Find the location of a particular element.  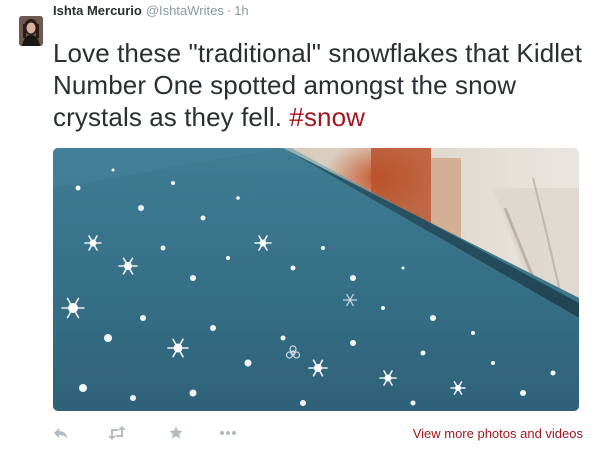

tweet-text-line-3-body: crystals as they fell. is located at coordinates (171, 117).